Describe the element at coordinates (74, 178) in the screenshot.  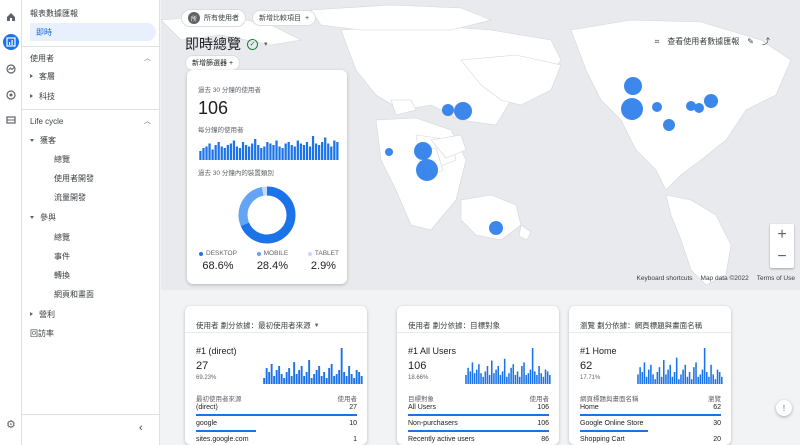
I see `sidebar-item-user-acquisition: 使用者開發` at that location.